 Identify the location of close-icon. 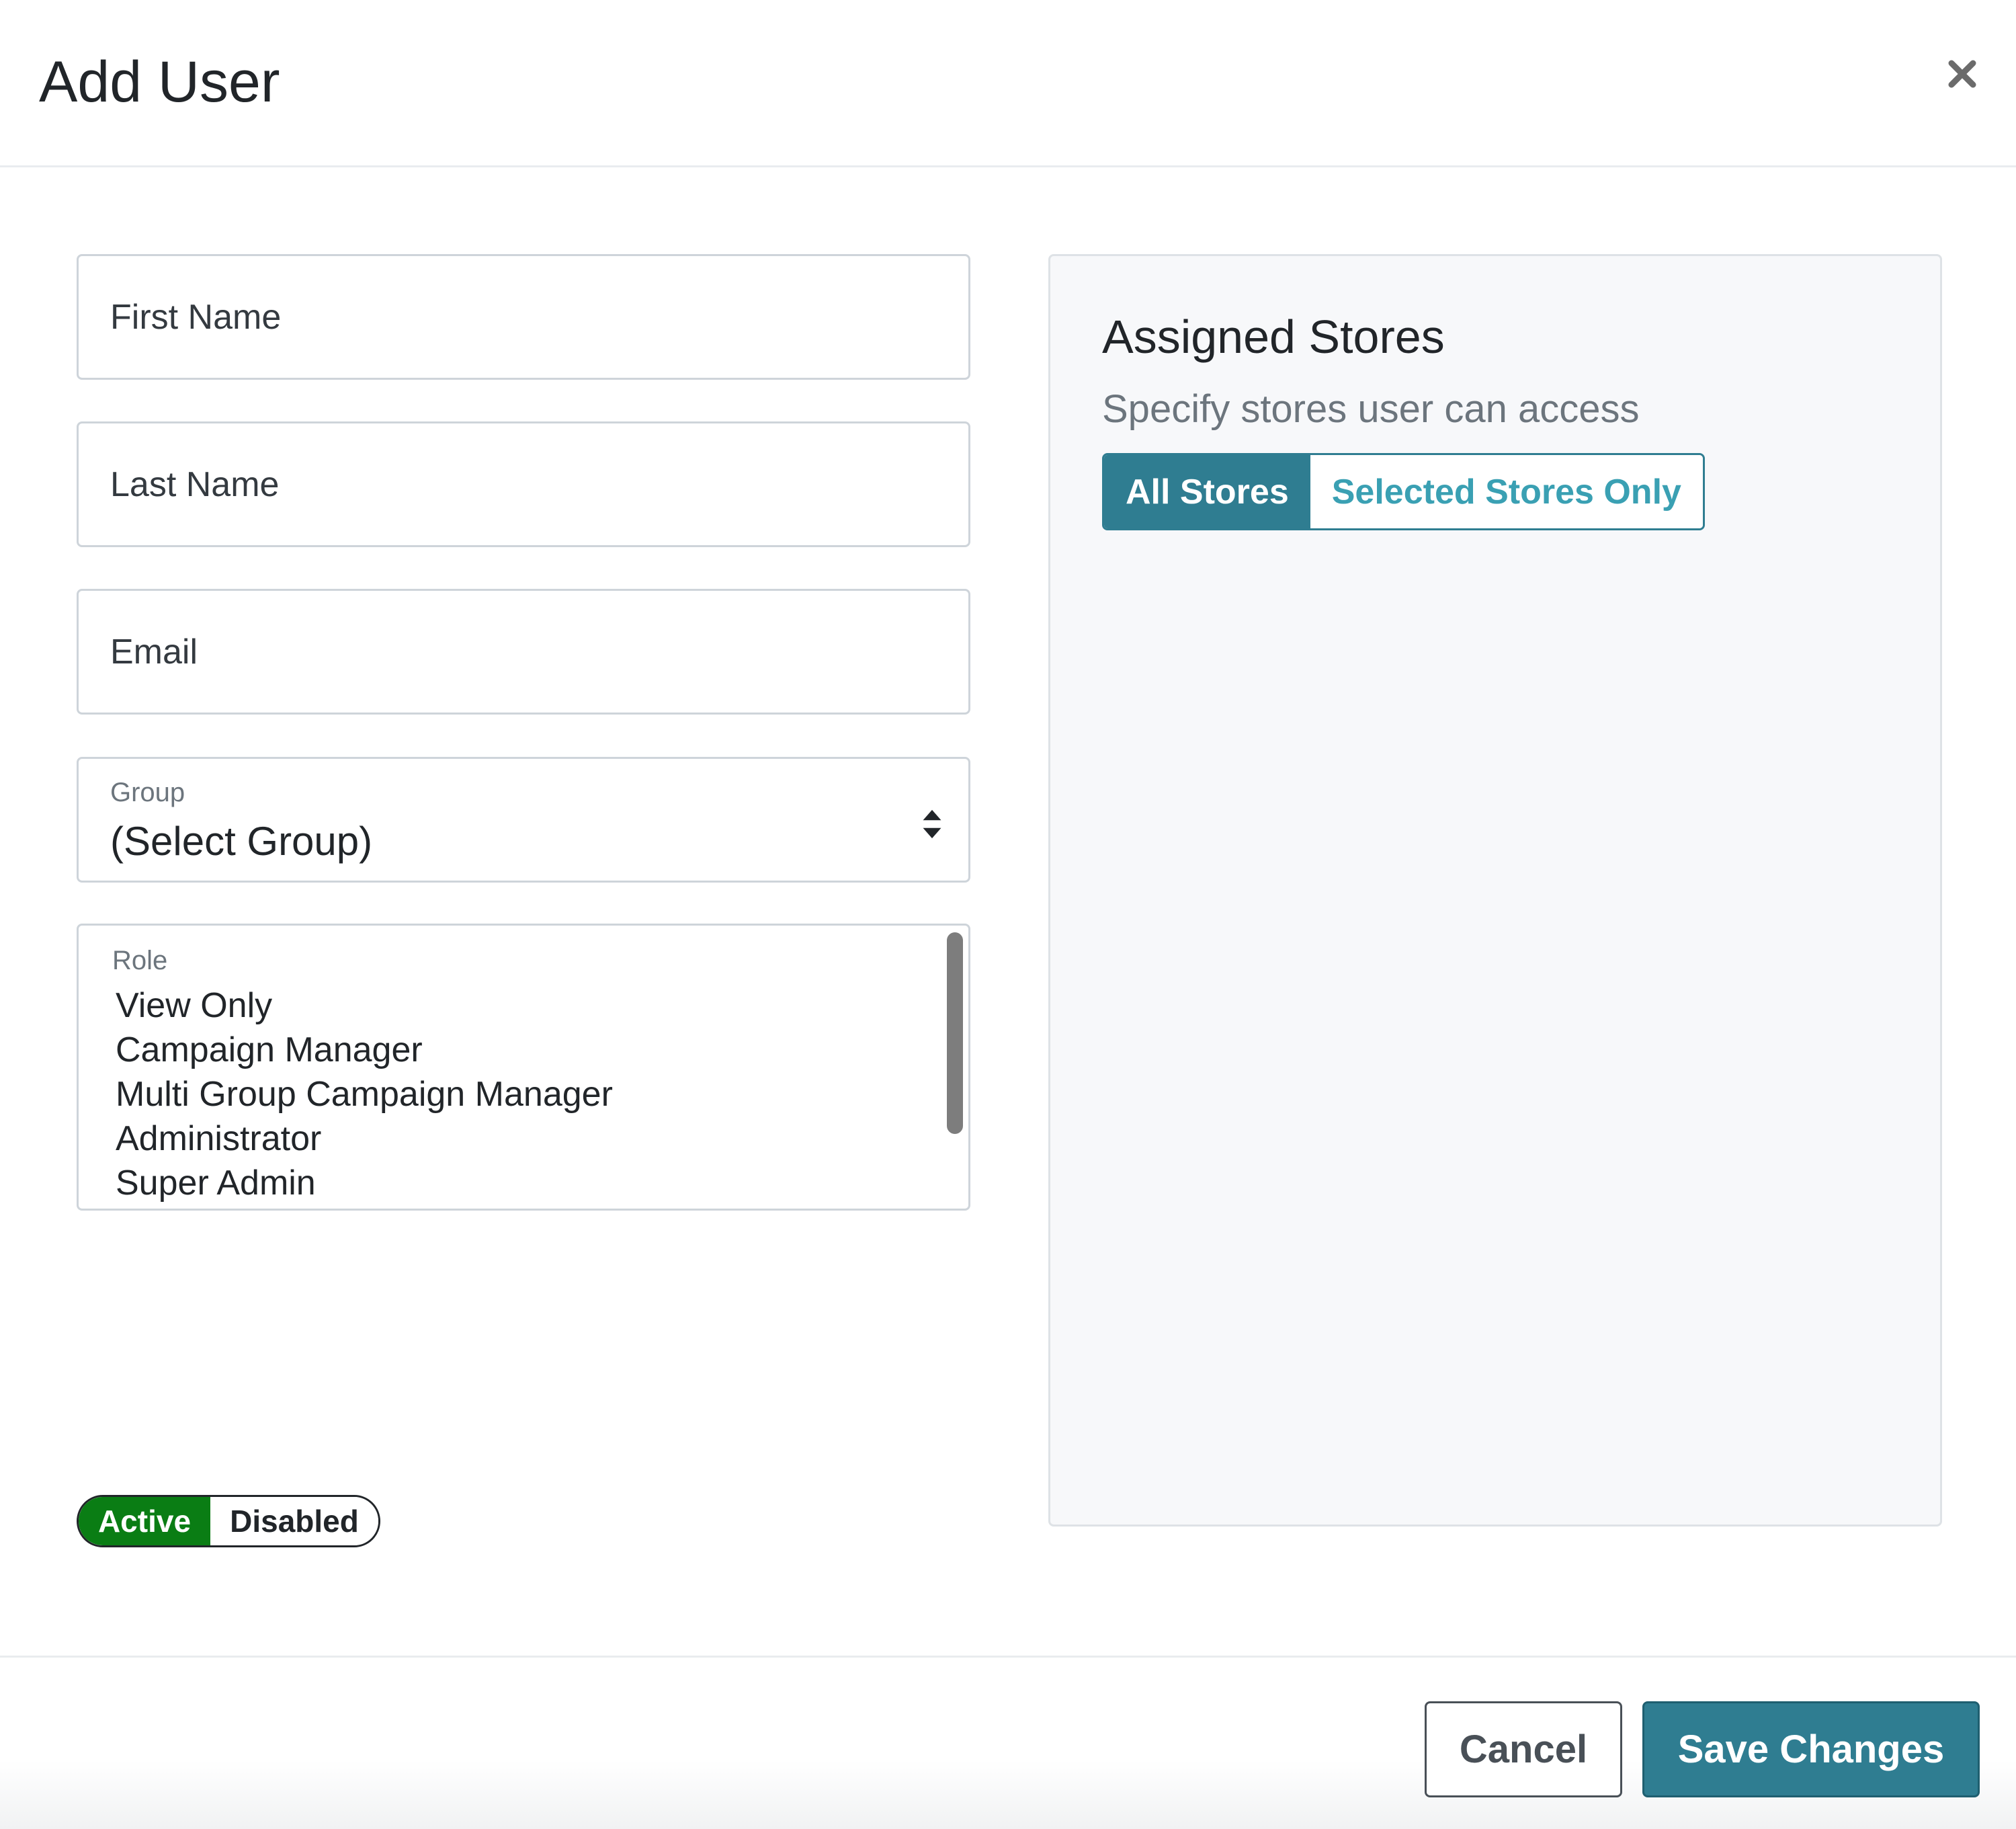
(1962, 74).